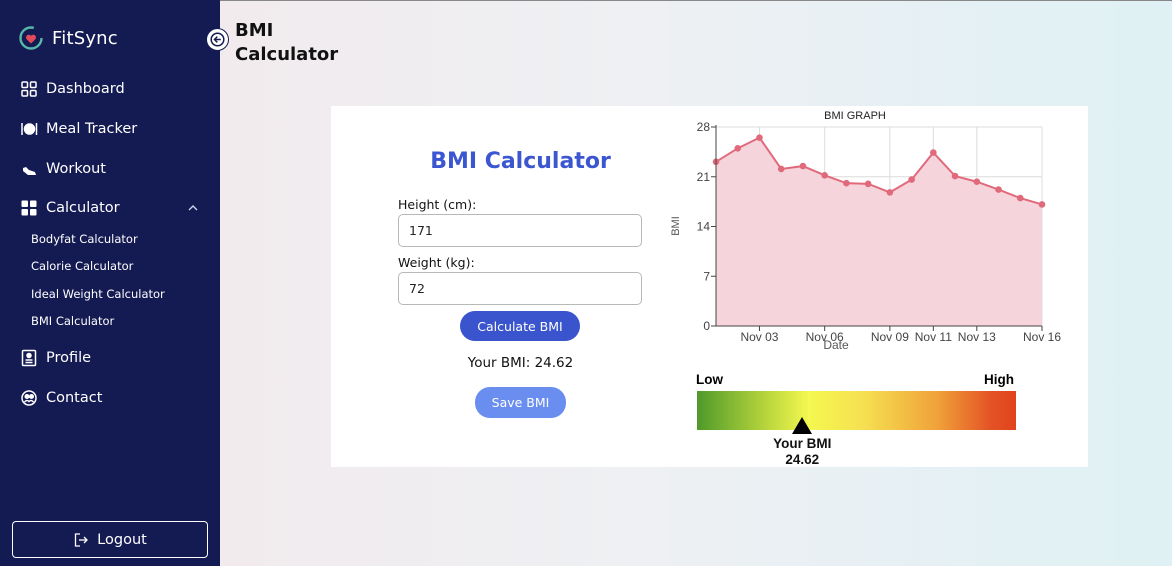 Image resolution: width=1172 pixels, height=566 pixels. I want to click on y-axis-label: BMI, so click(676, 226).